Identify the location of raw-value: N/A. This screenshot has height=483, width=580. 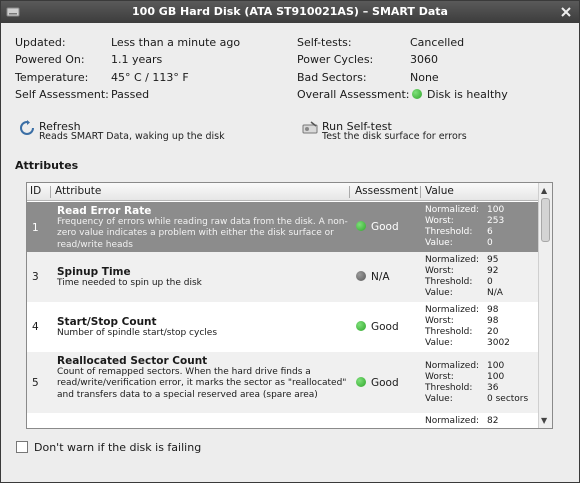
(495, 293).